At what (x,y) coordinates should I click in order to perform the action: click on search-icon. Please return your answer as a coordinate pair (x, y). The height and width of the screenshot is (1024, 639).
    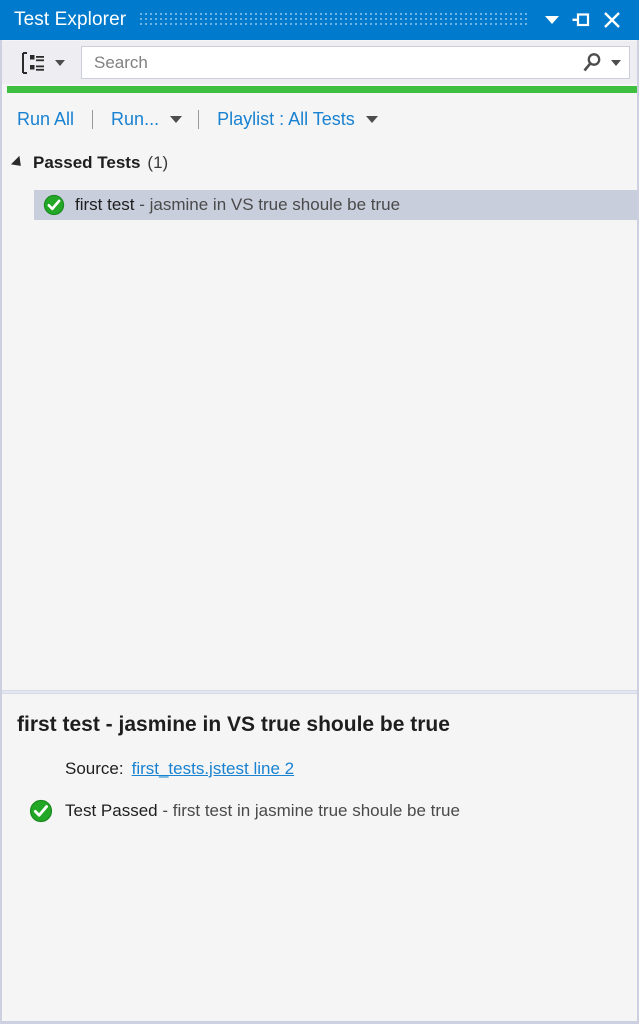
    Looking at the image, I should click on (592, 63).